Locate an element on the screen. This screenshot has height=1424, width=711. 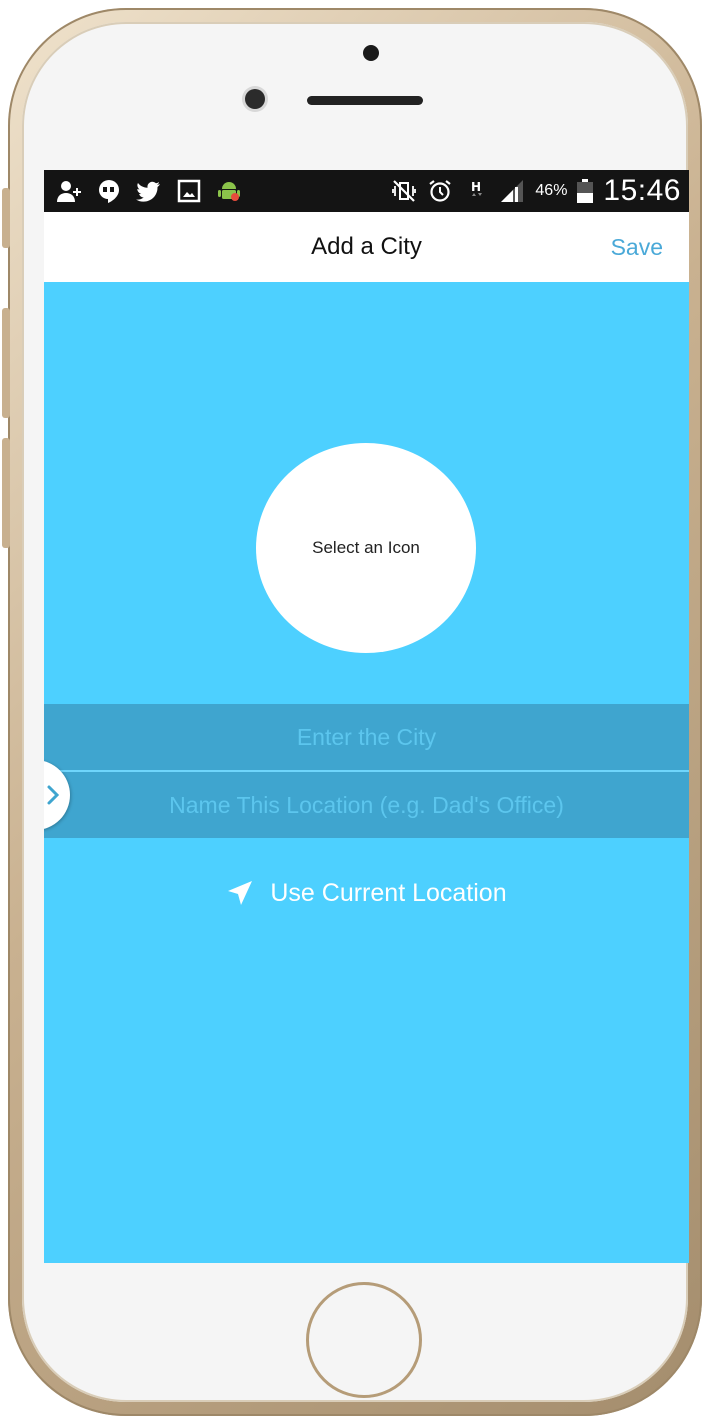
volume-down-button is located at coordinates (6, 493).